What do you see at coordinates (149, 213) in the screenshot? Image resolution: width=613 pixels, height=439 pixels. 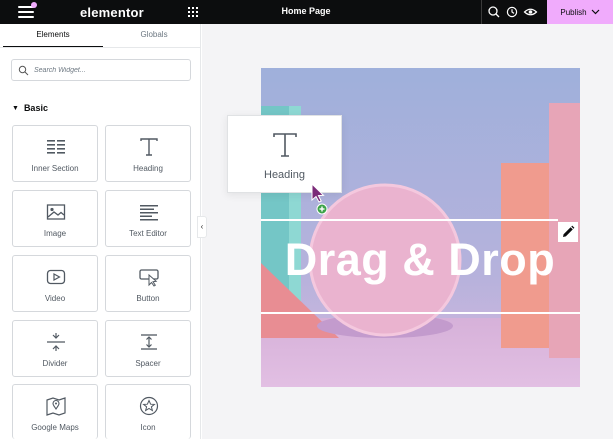 I see `text-editor-icon` at bounding box center [149, 213].